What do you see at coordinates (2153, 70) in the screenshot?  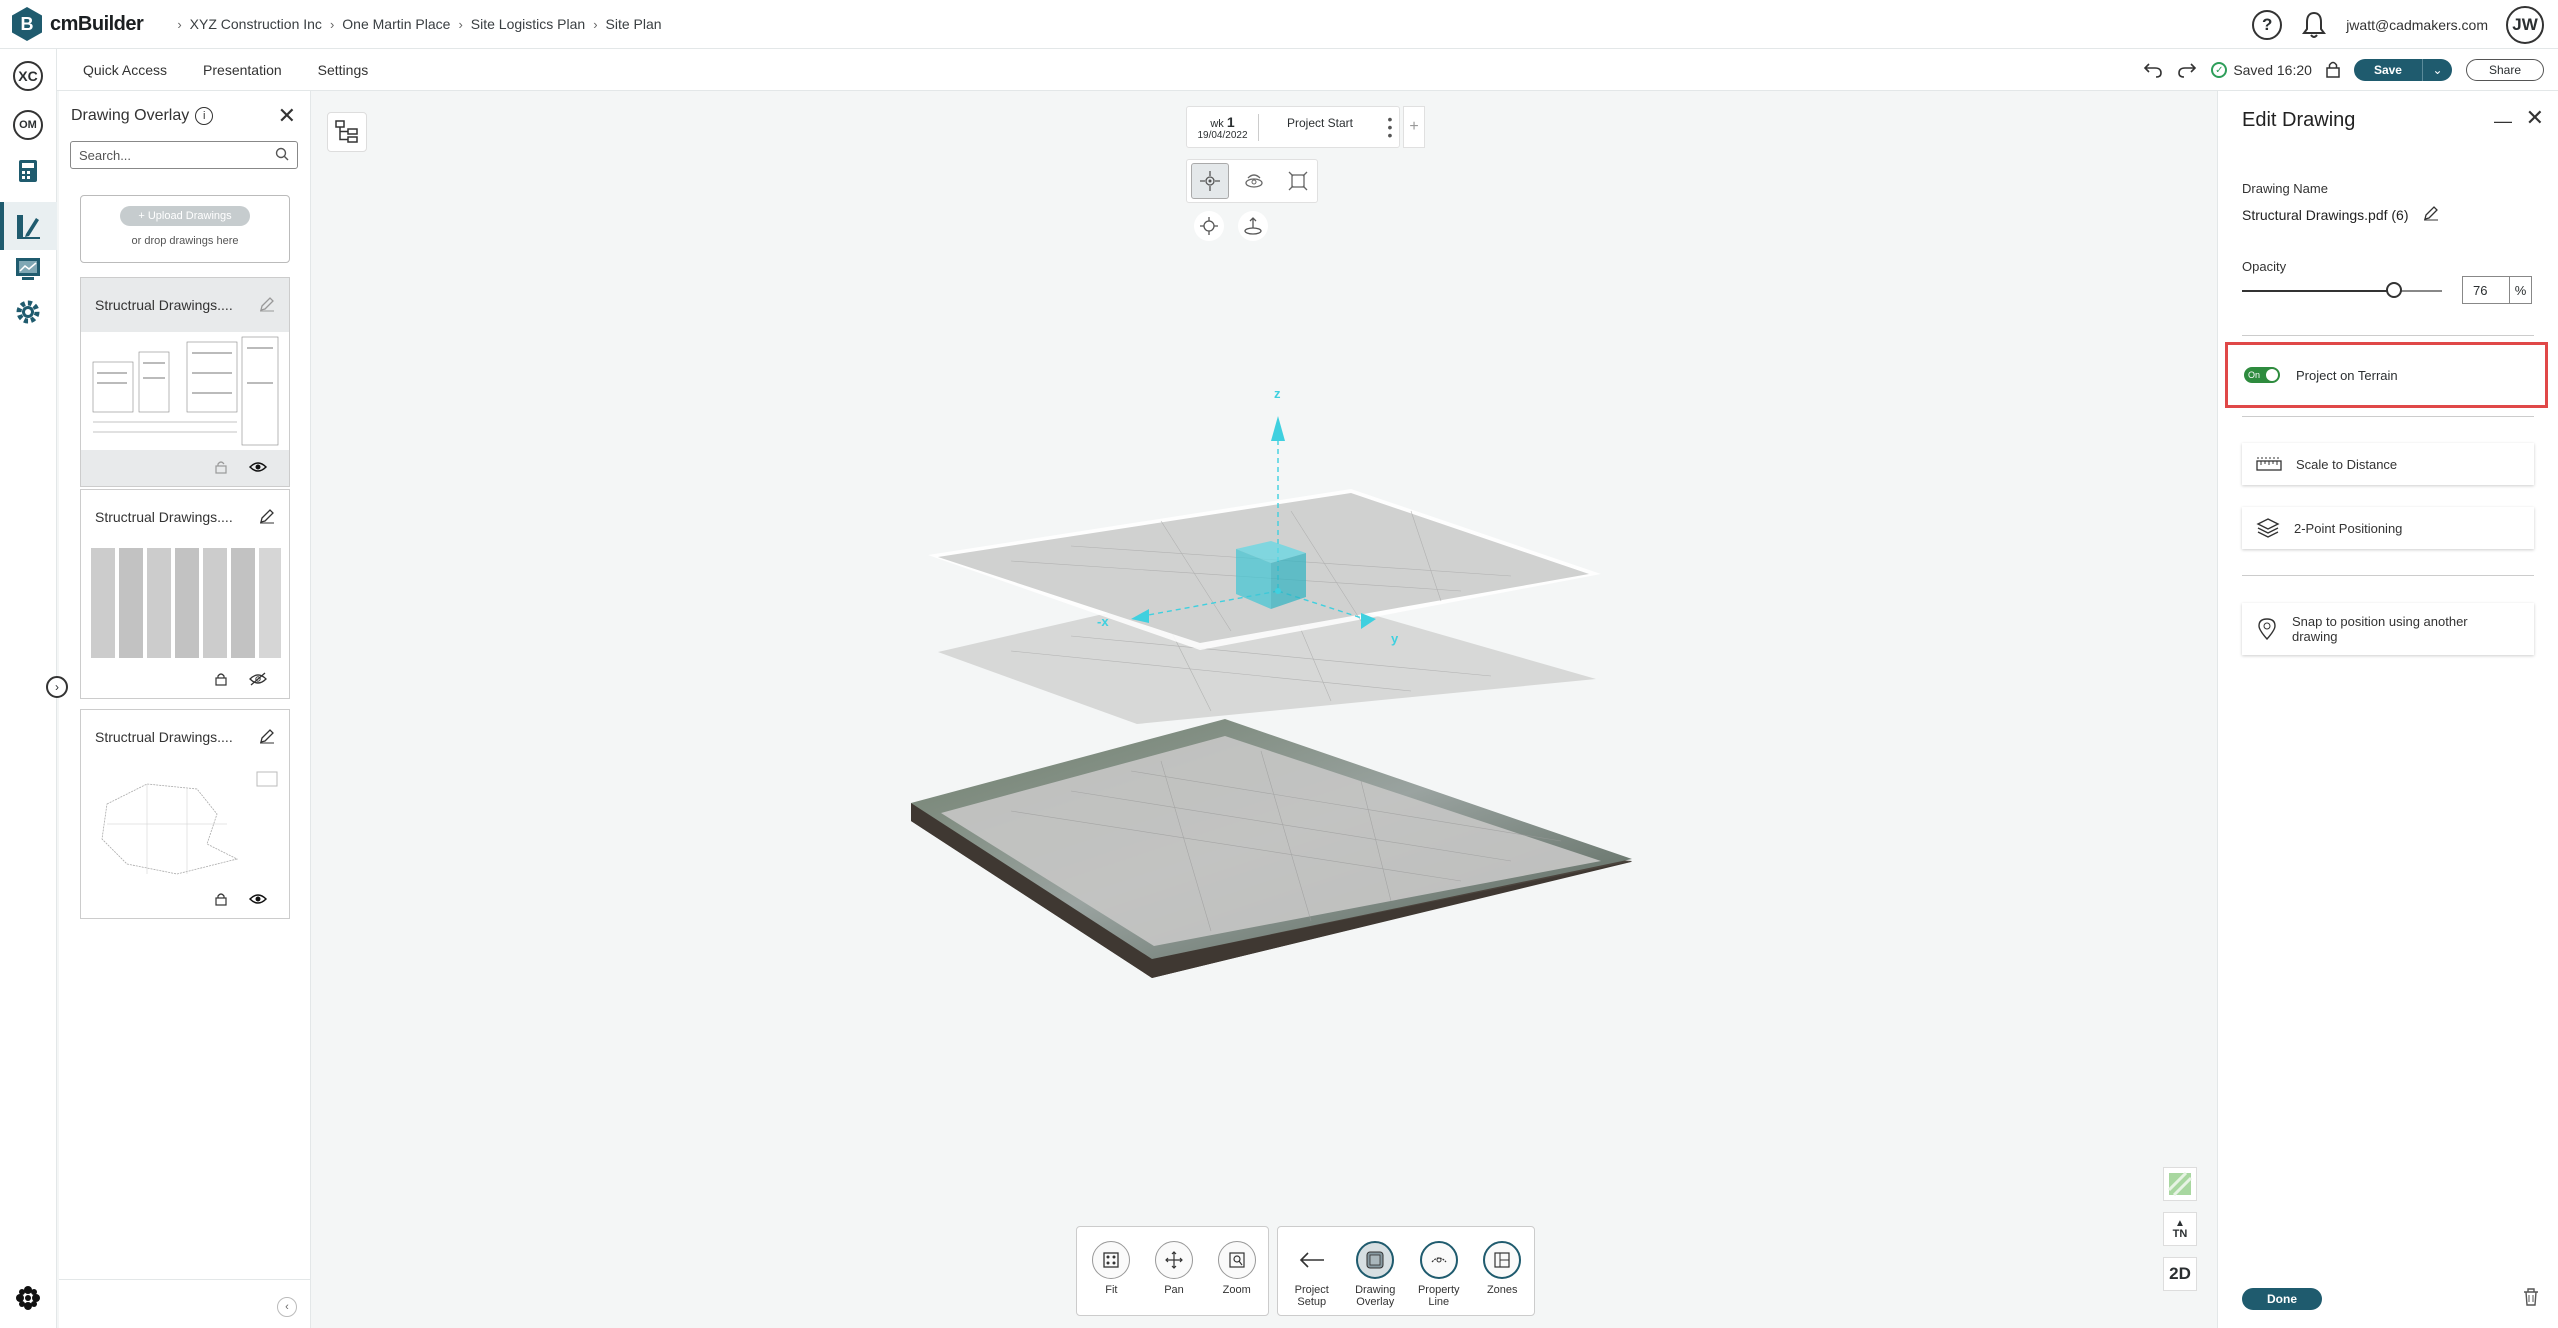 I see `undo-icon` at bounding box center [2153, 70].